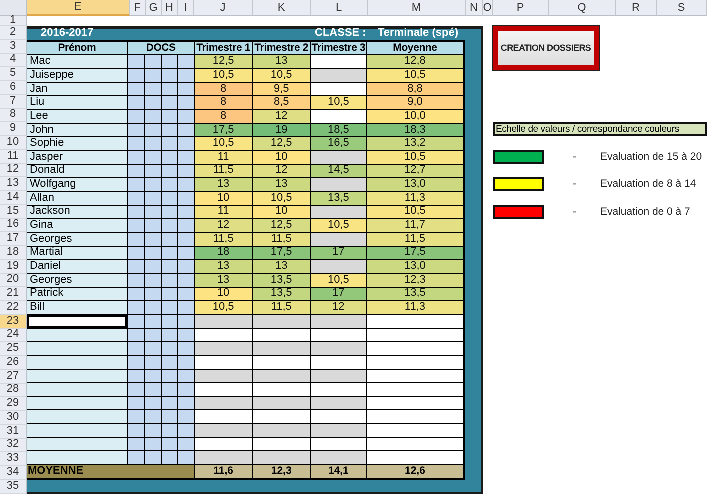 This screenshot has height=499, width=707. What do you see at coordinates (13, 184) in the screenshot?
I see `row-number: 13` at bounding box center [13, 184].